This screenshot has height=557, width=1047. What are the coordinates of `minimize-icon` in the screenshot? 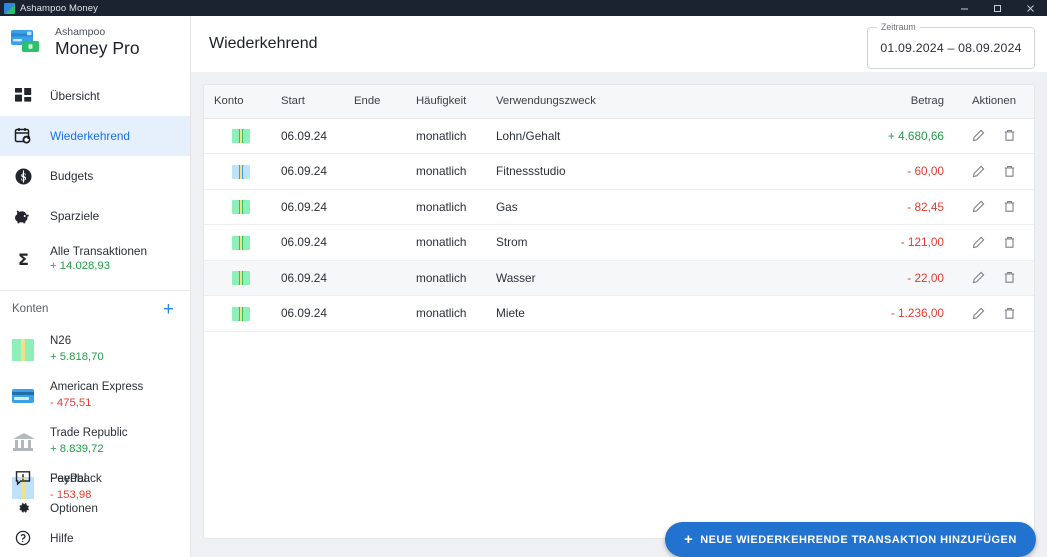 It's located at (964, 8).